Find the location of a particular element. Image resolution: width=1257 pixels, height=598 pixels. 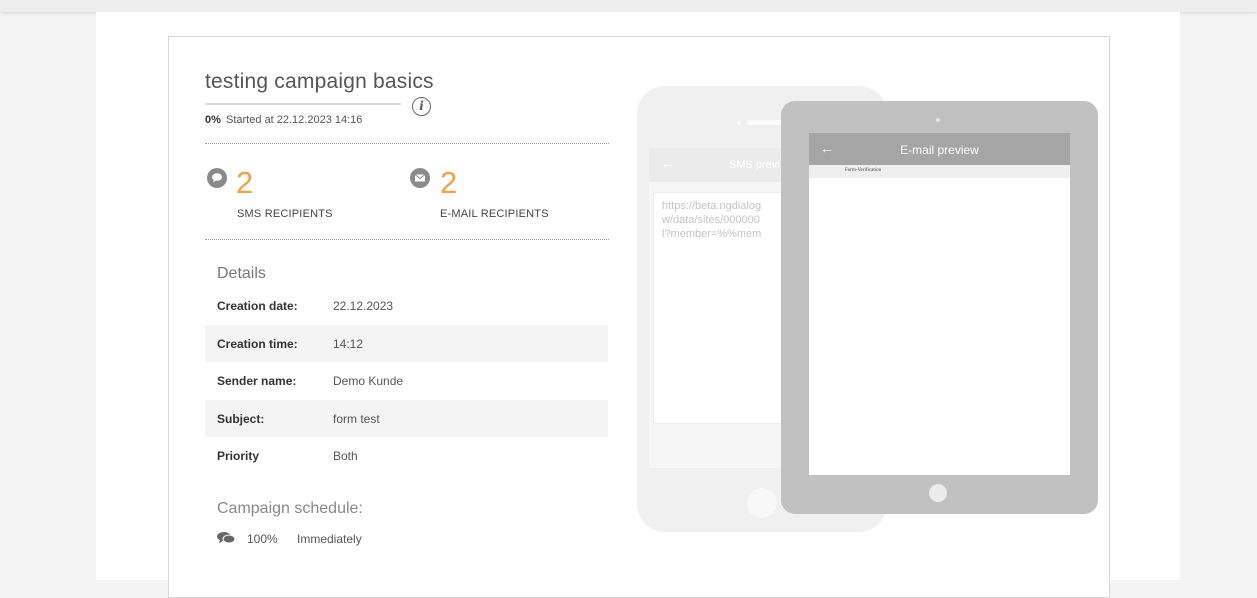

detail-row-creation-time: Creation time: 14:12 is located at coordinates (406, 343).